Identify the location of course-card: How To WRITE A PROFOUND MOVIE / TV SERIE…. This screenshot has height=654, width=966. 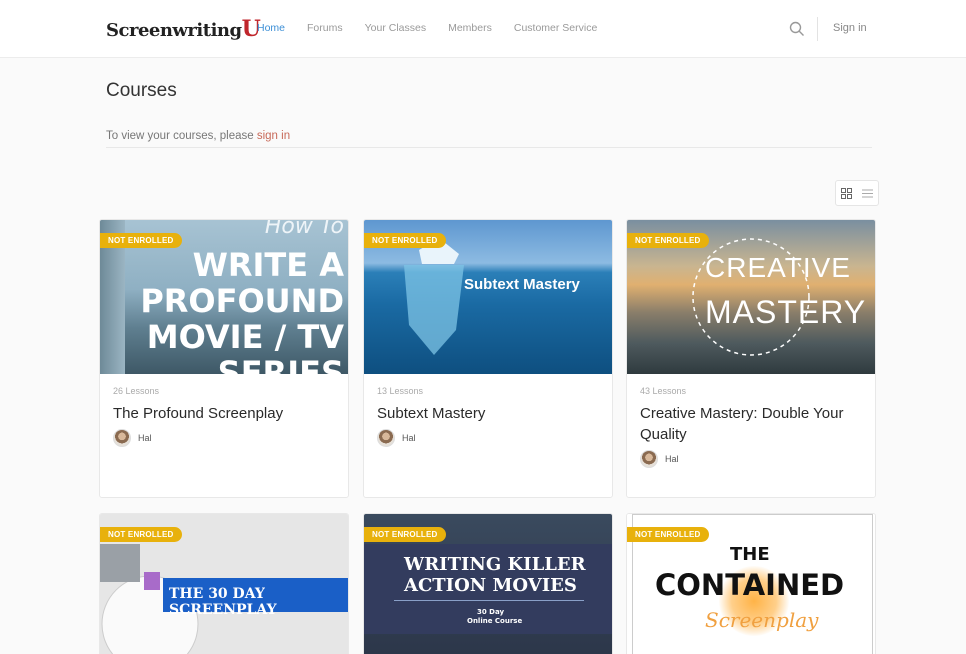
(224, 358).